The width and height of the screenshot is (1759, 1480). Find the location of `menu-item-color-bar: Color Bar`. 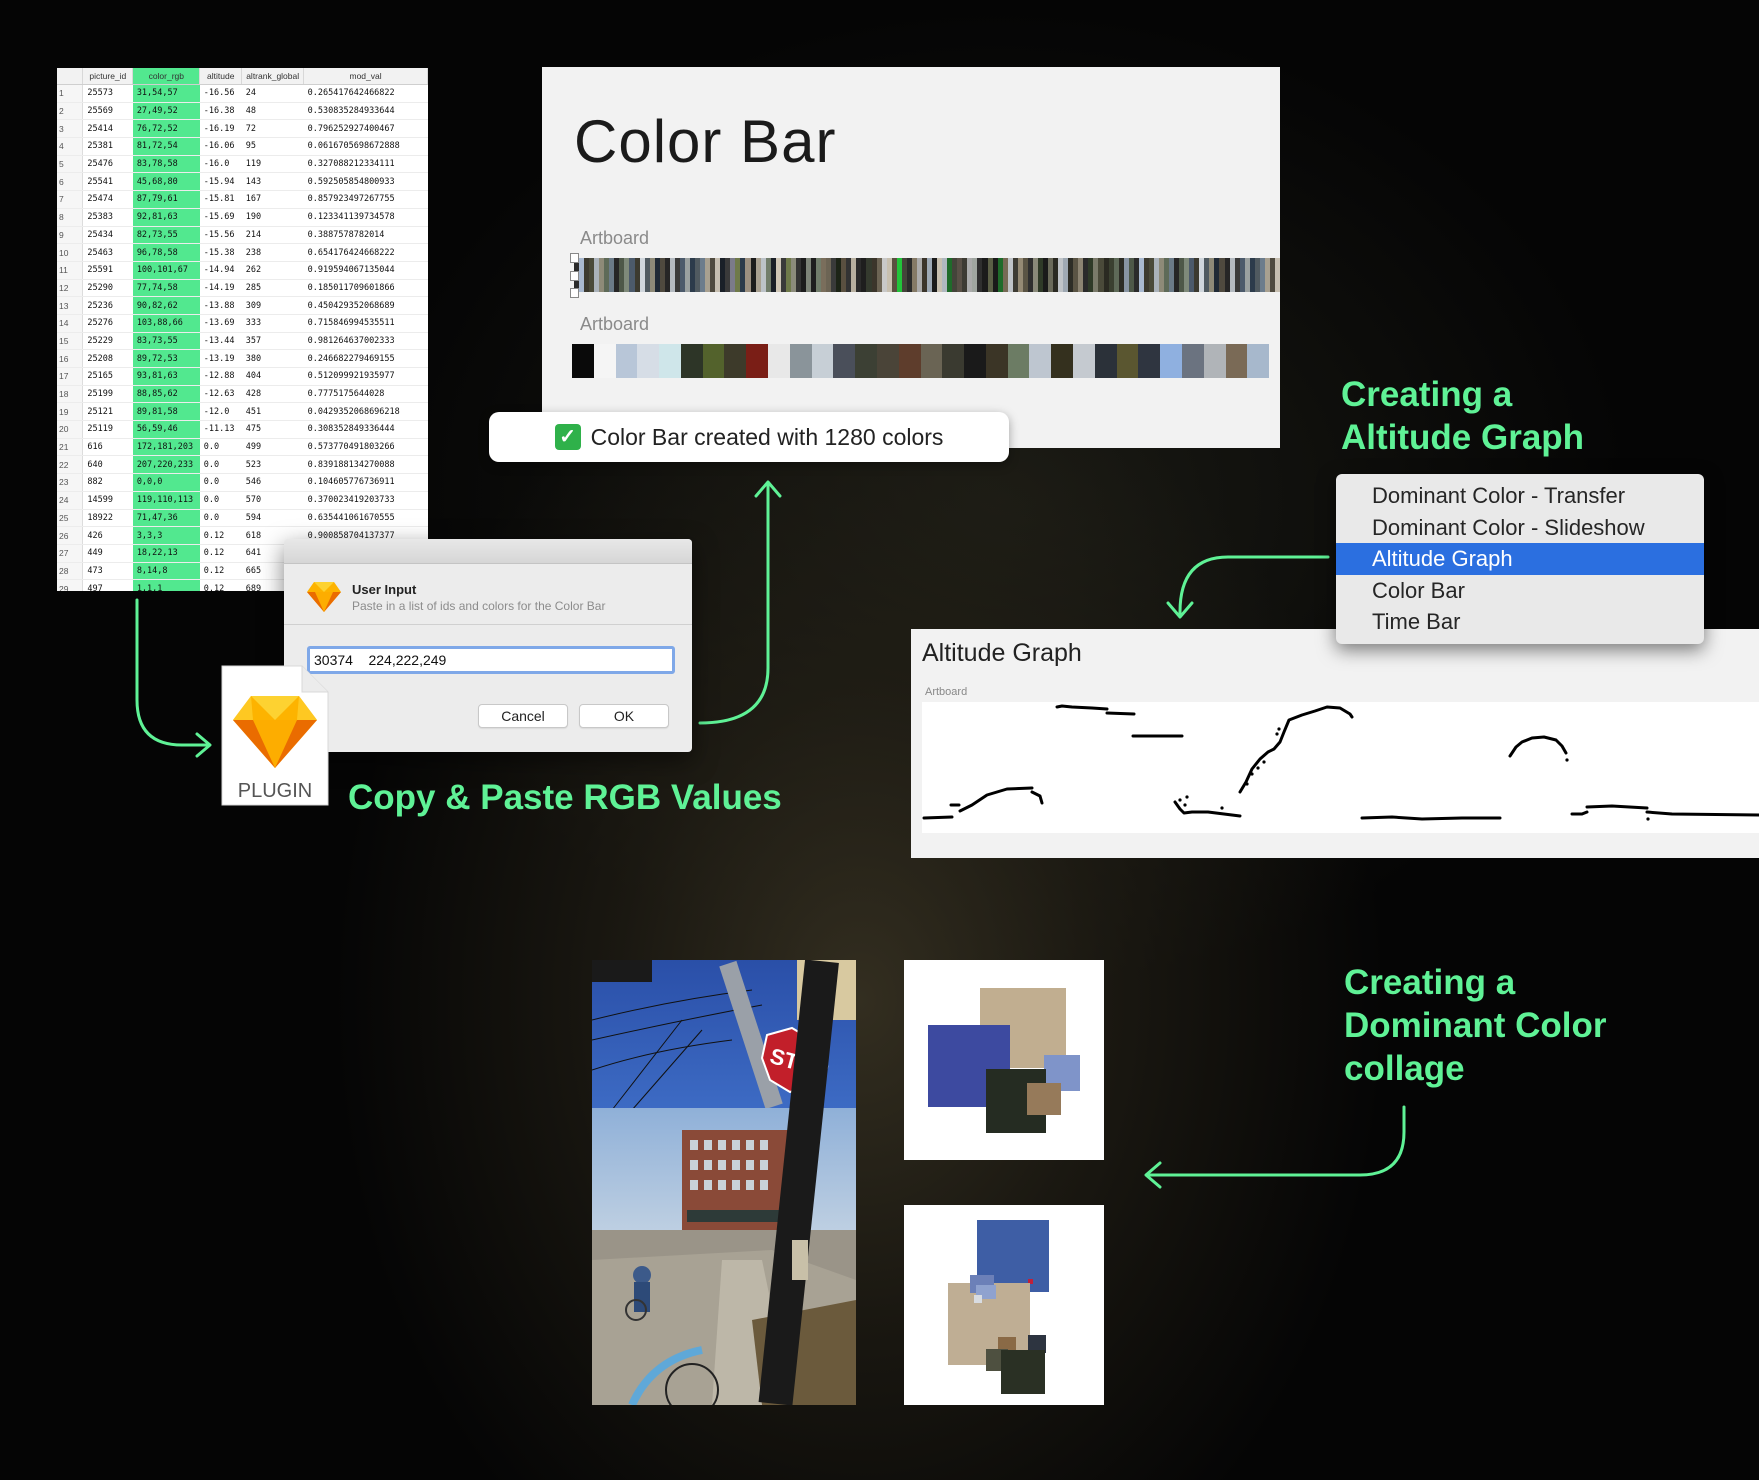

menu-item-color-bar: Color Bar is located at coordinates (1520, 591).